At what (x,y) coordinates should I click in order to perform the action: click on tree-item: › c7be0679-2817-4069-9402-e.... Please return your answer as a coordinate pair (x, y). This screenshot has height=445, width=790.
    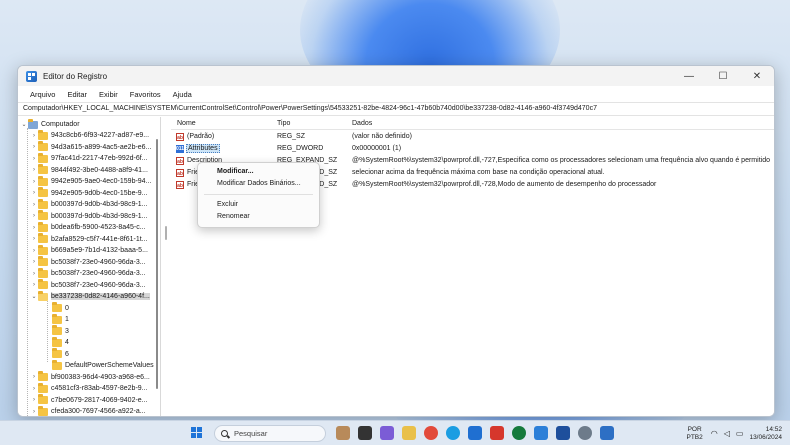
    Looking at the image, I should click on (95, 400).